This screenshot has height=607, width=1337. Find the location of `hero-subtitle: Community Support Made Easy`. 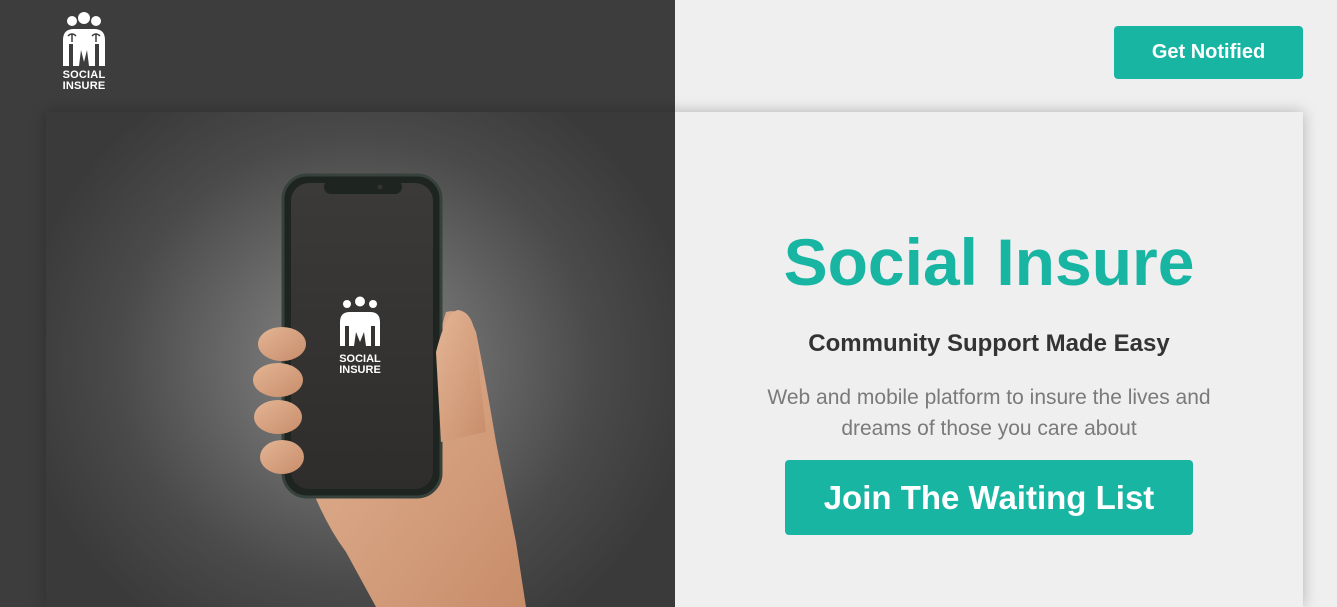

hero-subtitle: Community Support Made Easy is located at coordinates (989, 343).